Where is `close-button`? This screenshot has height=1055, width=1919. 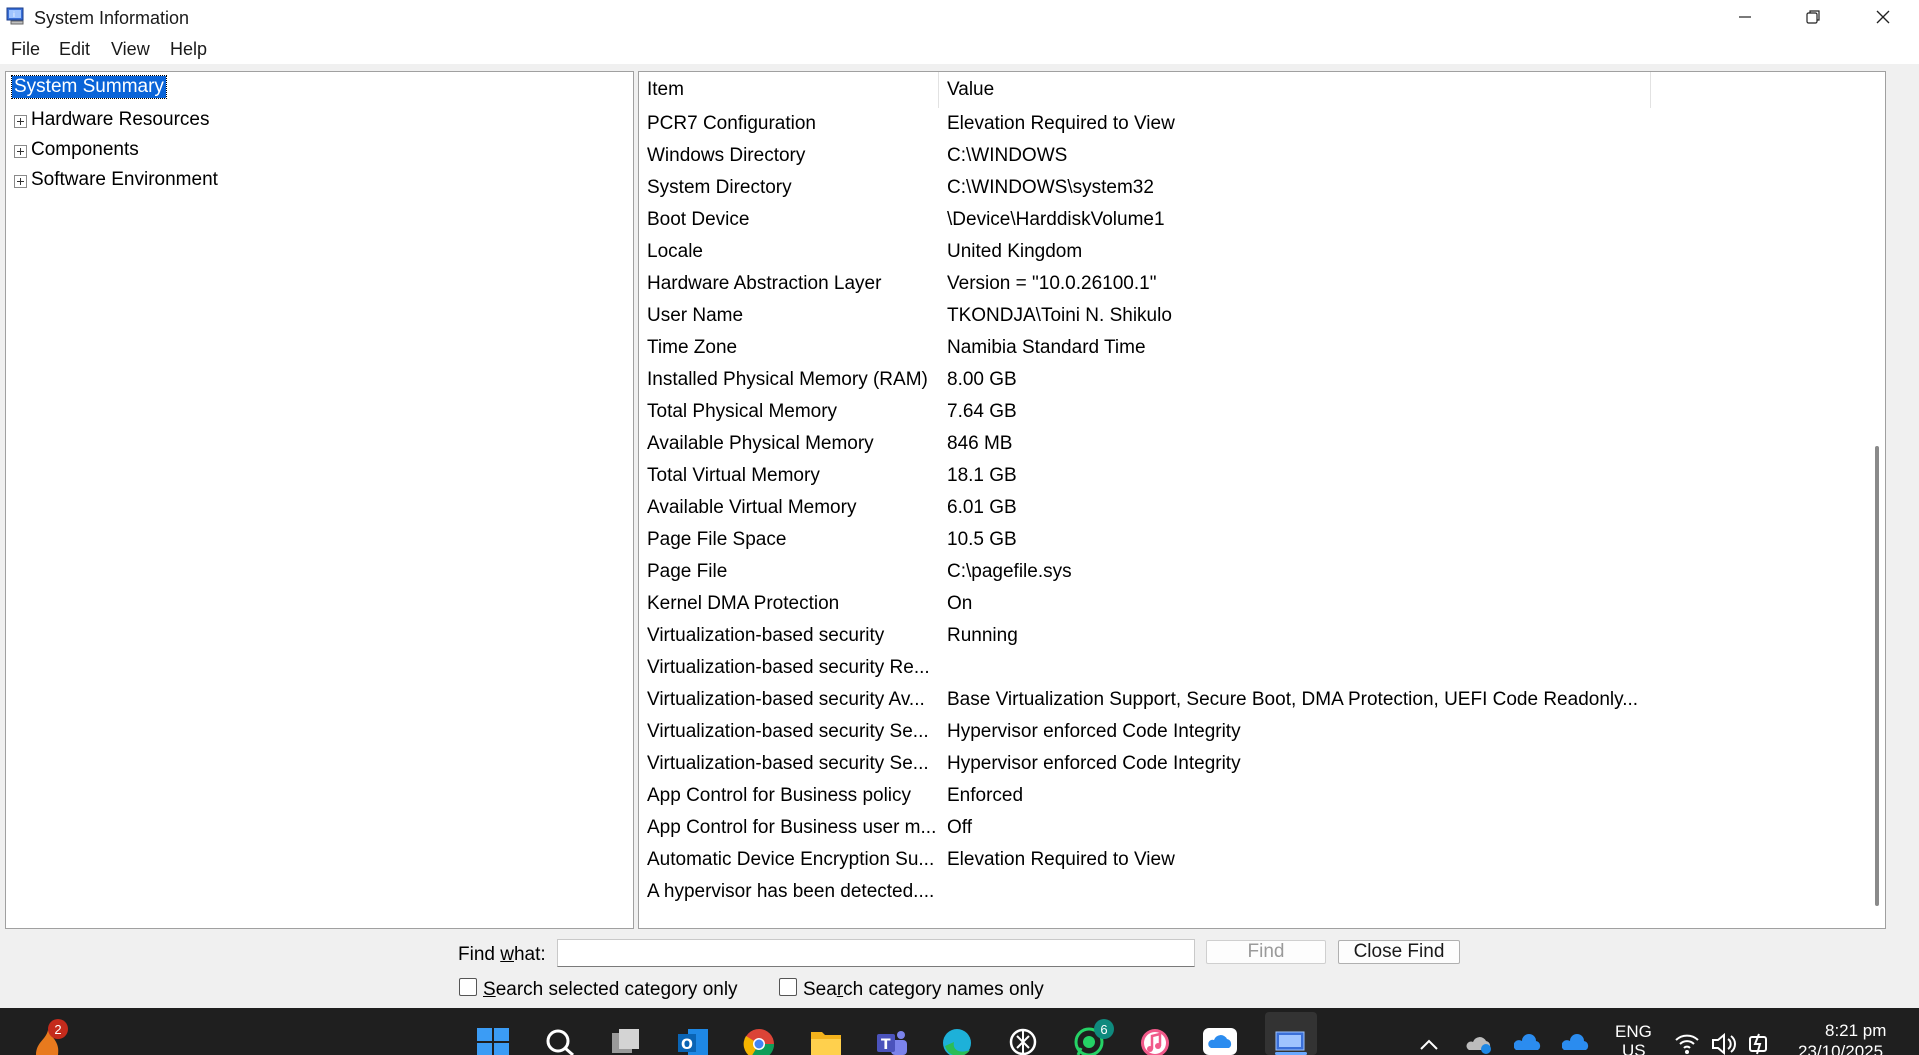 close-button is located at coordinates (1883, 17).